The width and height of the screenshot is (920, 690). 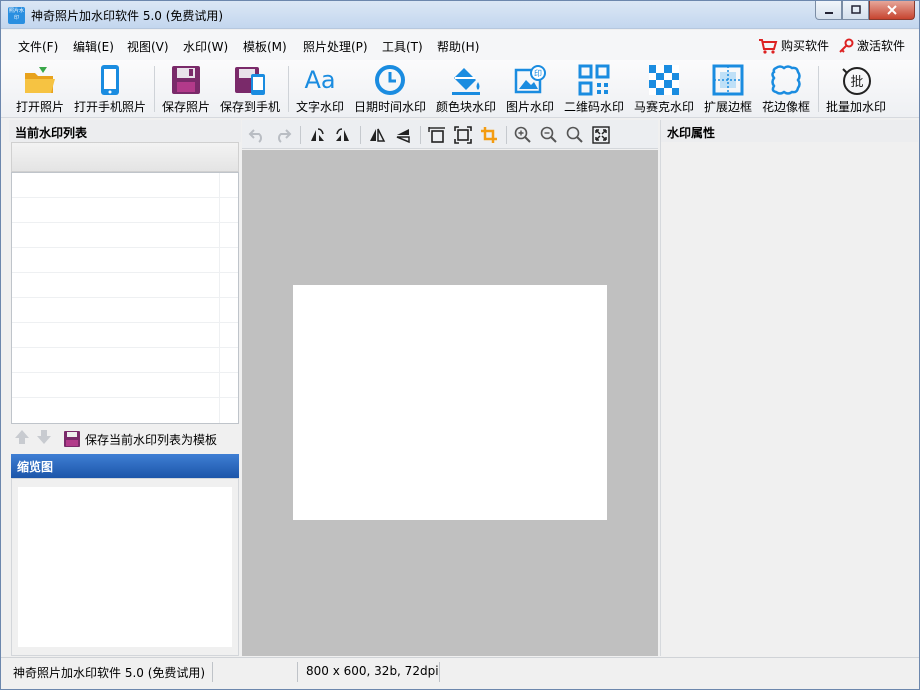 I want to click on flip-horizontal-button, so click(x=377, y=135).